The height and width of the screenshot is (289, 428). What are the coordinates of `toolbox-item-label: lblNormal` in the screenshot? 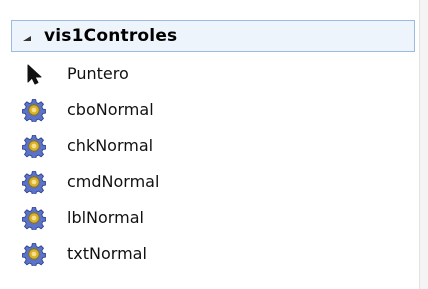 It's located at (105, 217).